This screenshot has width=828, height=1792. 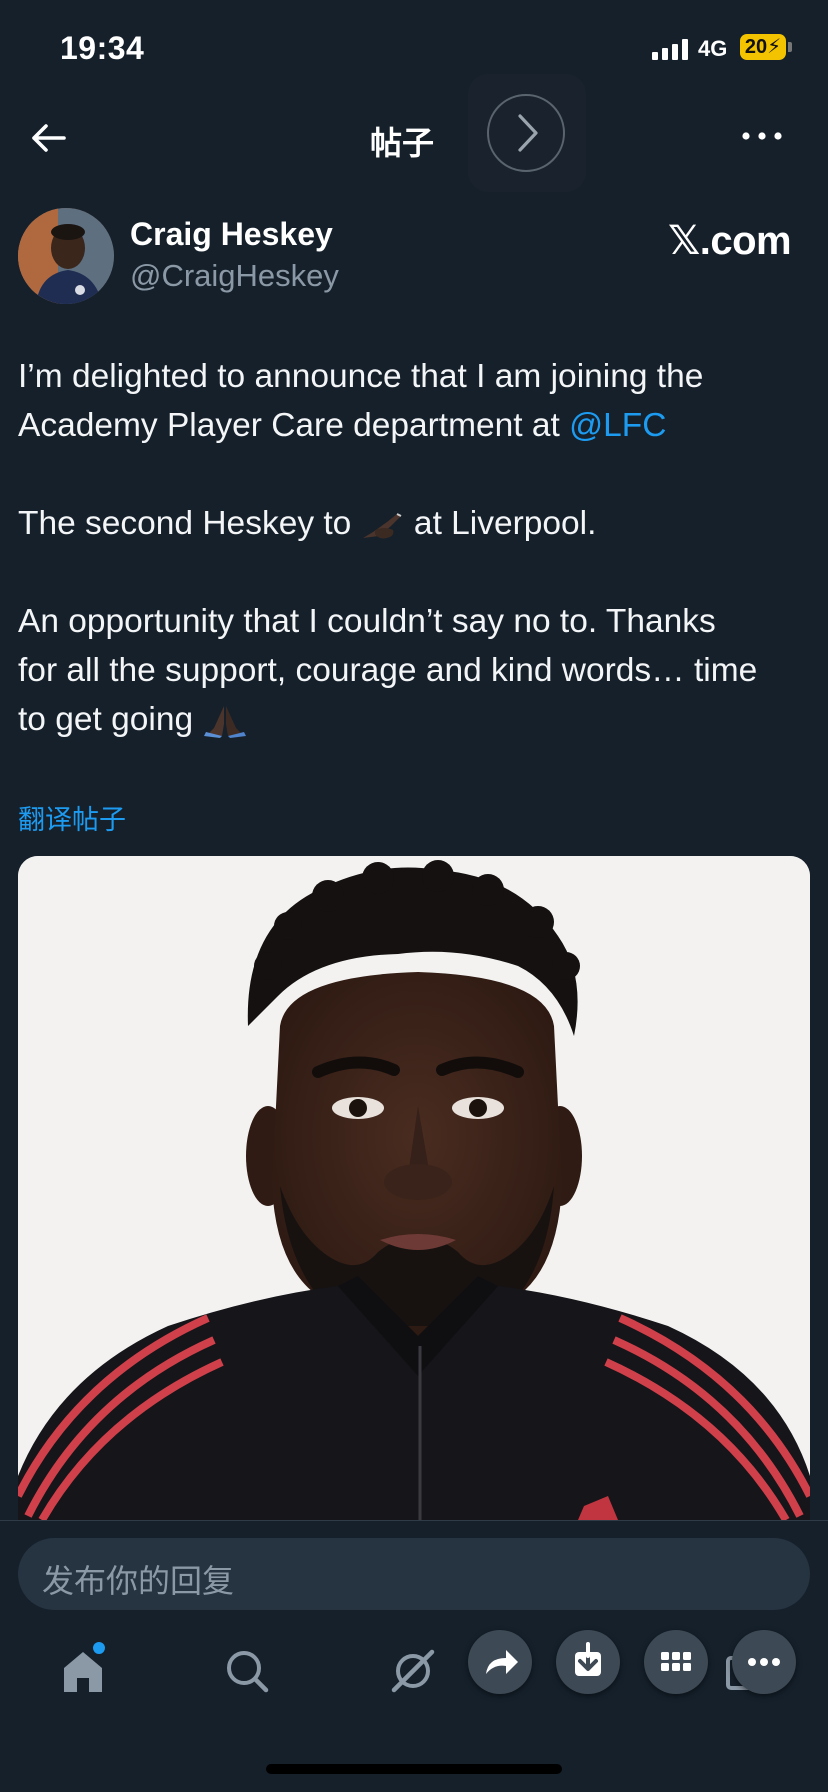 I want to click on chevron-right-icon, so click(x=528, y=133).